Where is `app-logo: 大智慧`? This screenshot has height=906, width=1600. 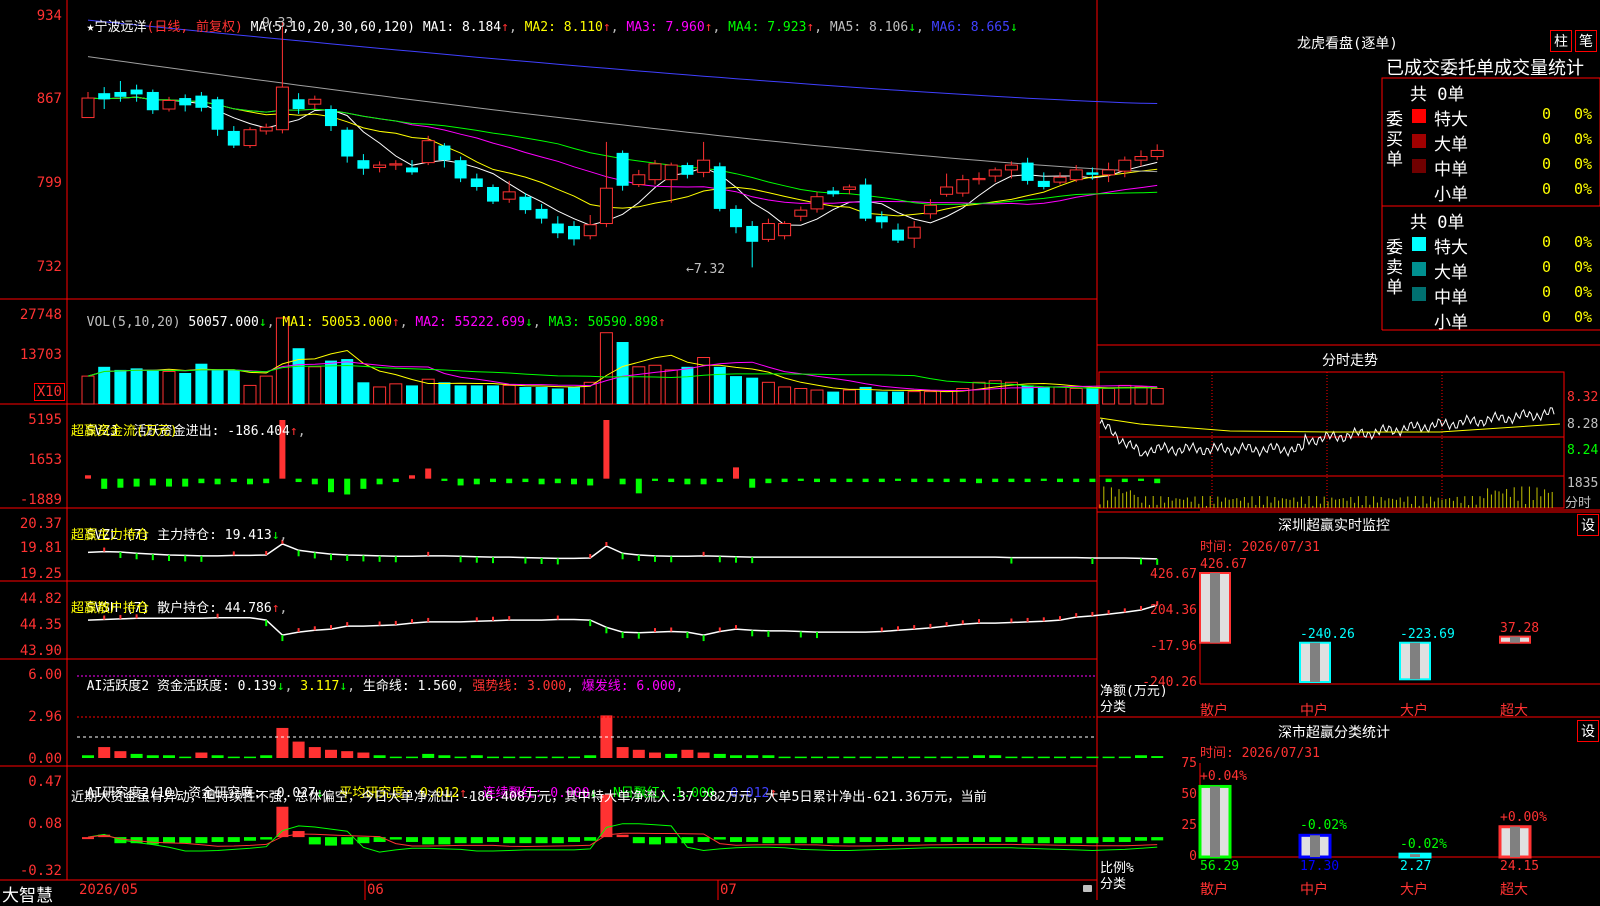 app-logo: 大智慧 is located at coordinates (27, 893).